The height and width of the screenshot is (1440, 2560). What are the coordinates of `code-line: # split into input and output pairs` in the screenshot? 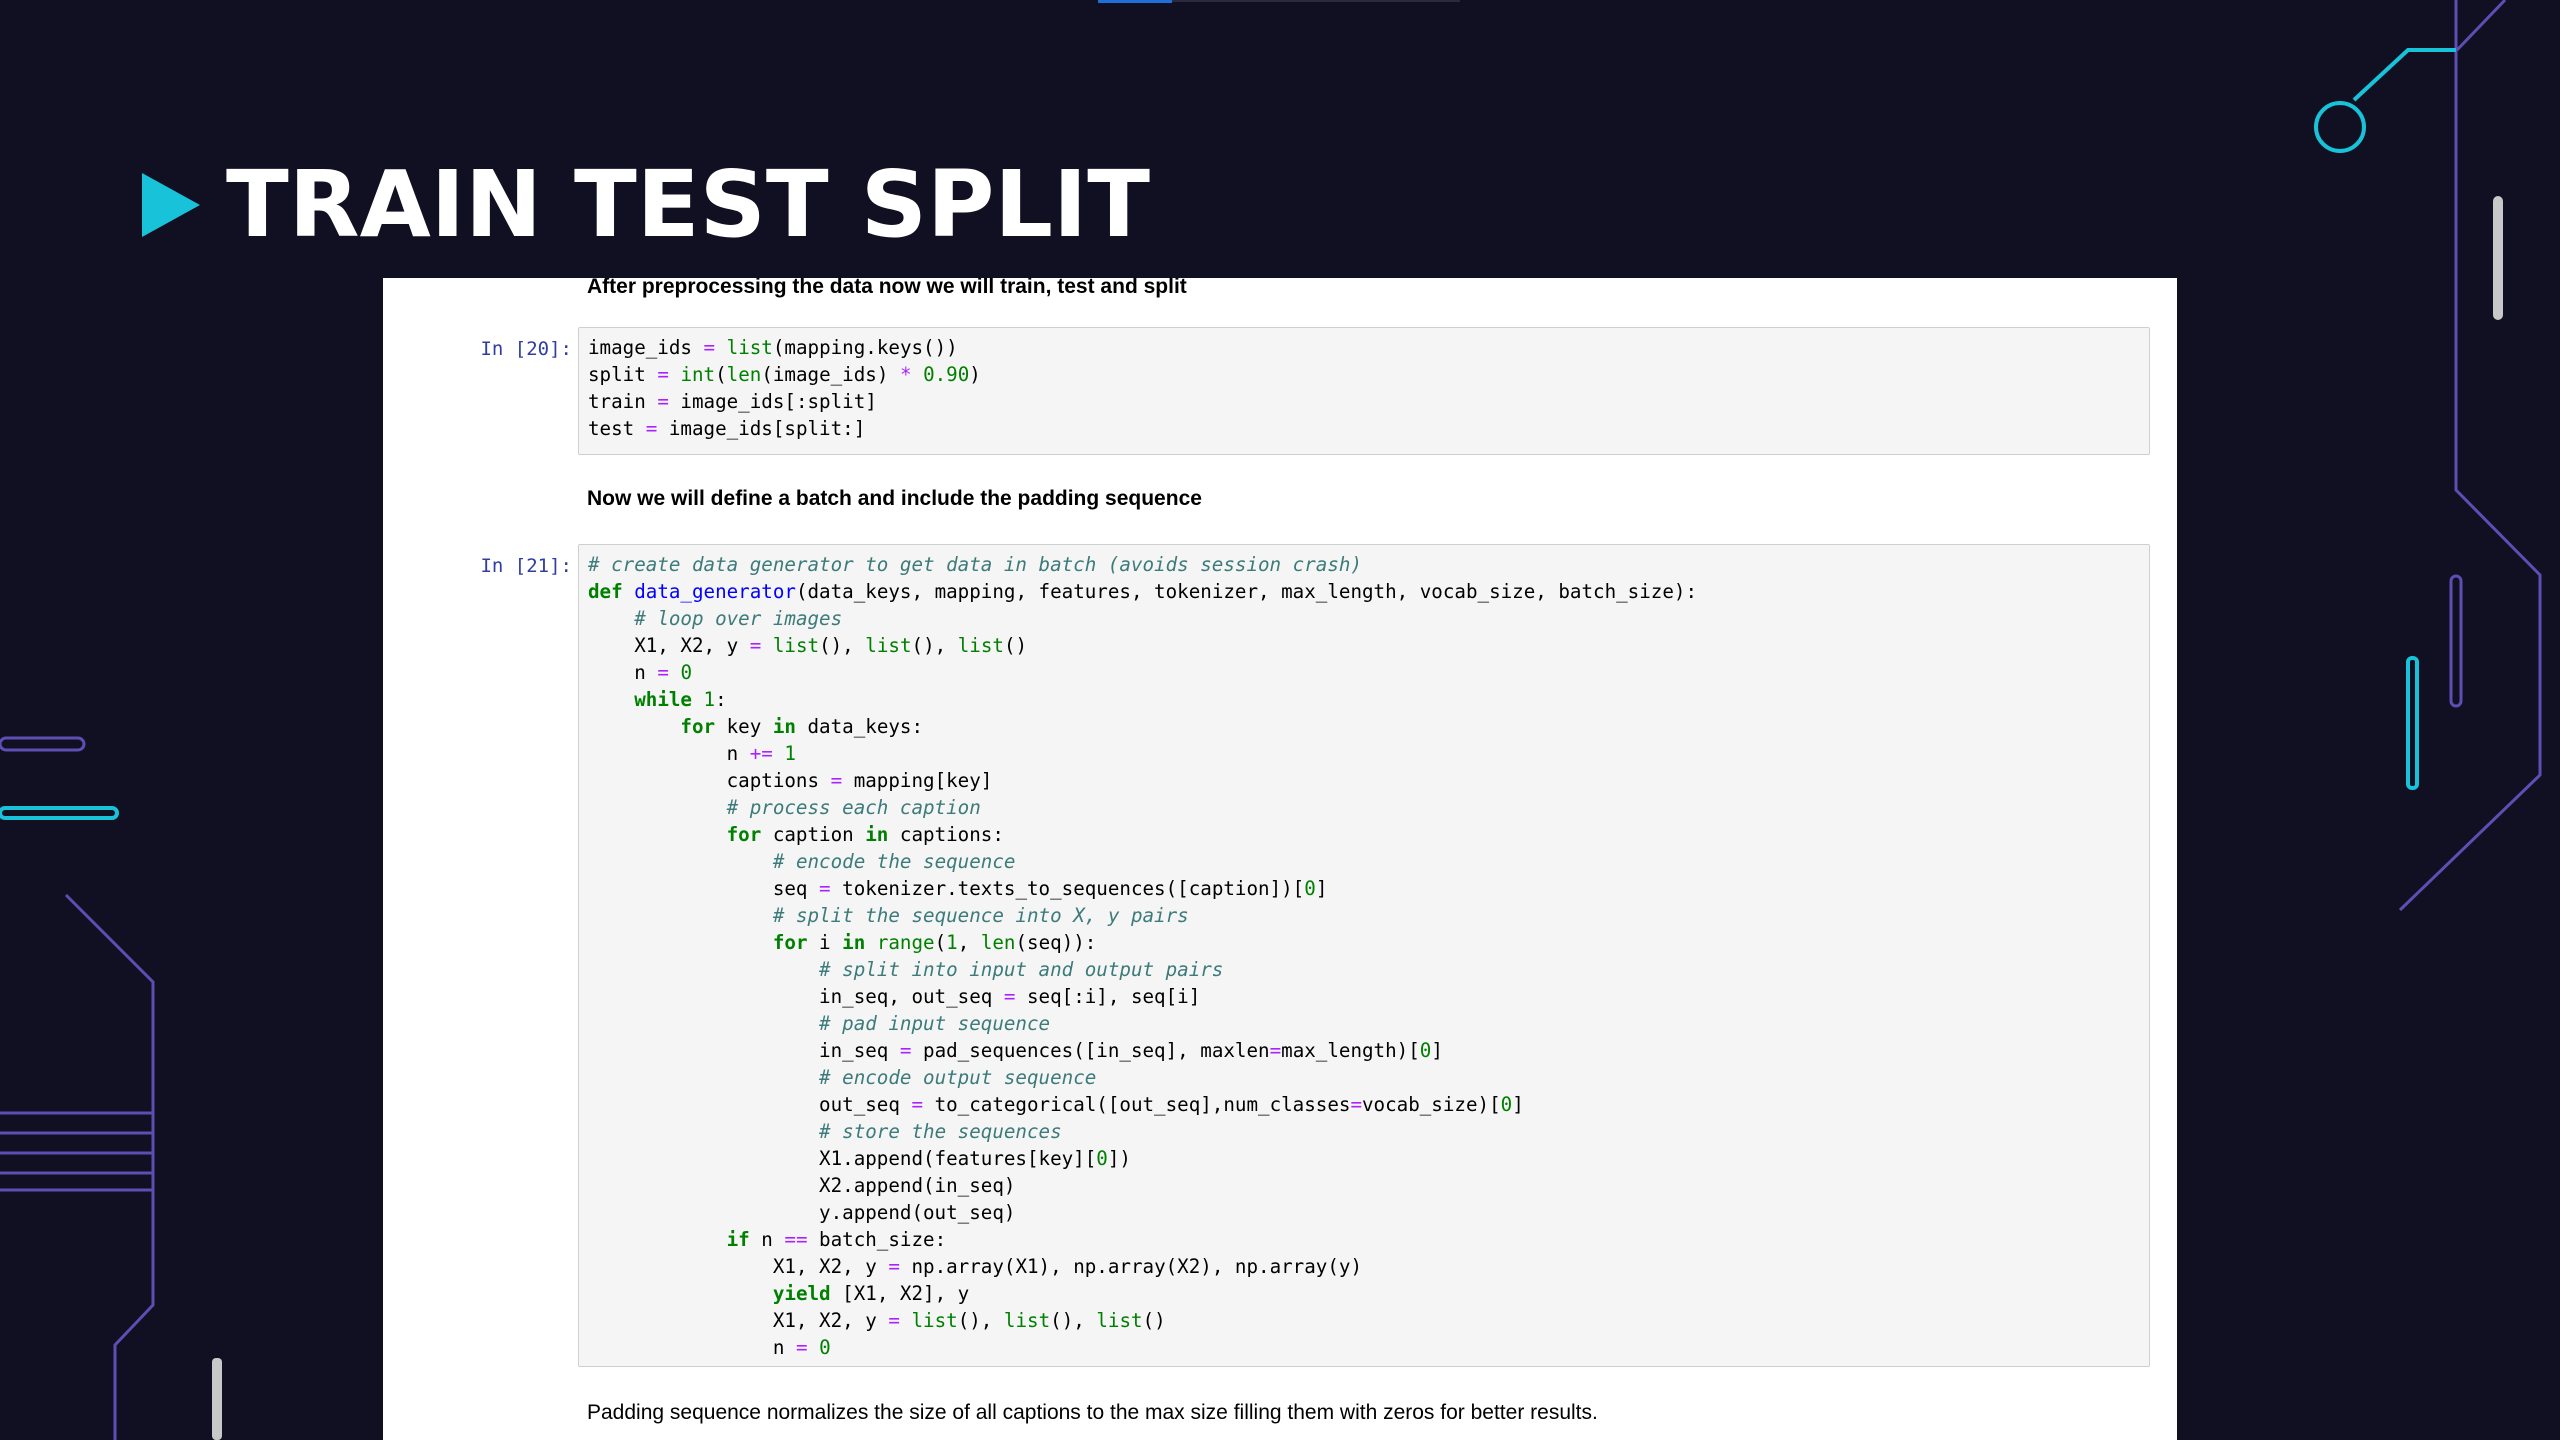 It's located at (1021, 969).